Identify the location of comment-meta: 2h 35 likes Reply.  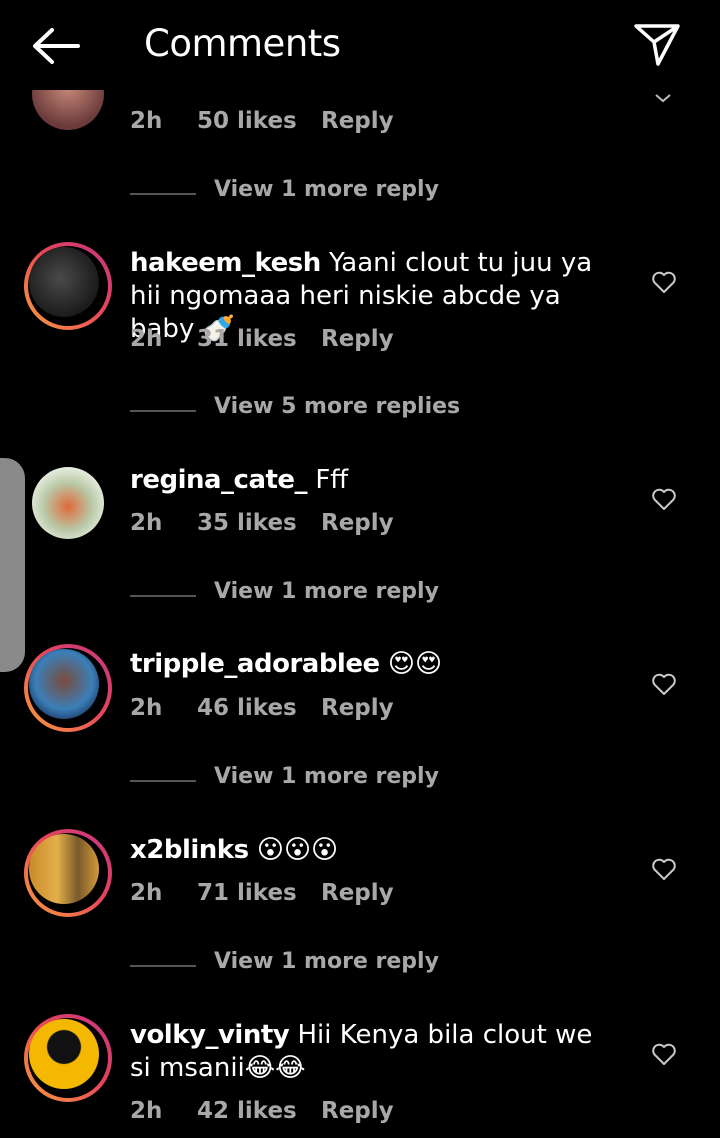
(262, 523).